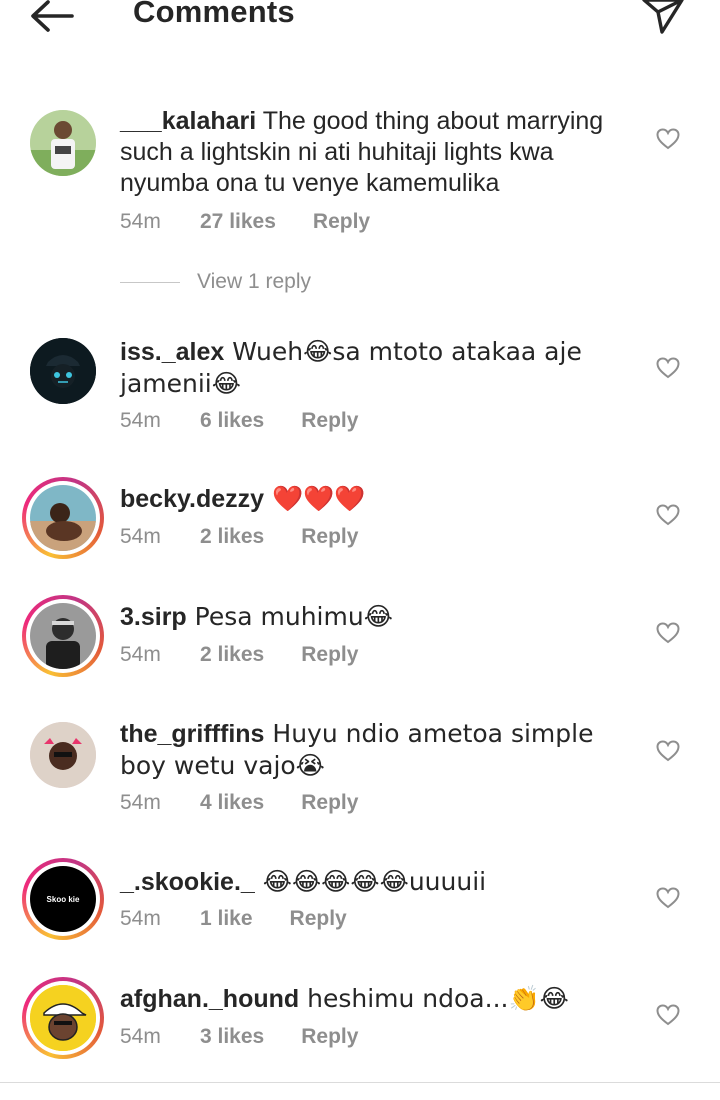  I want to click on comment-username: _.skookie._, so click(187, 882).